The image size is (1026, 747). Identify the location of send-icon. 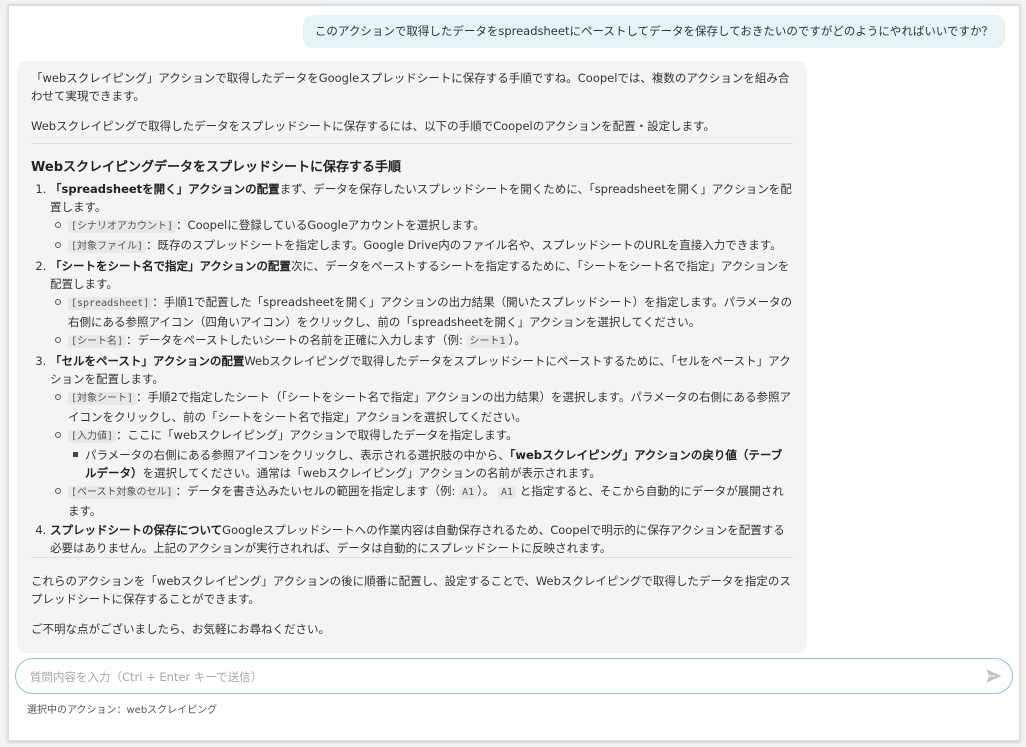
(994, 676).